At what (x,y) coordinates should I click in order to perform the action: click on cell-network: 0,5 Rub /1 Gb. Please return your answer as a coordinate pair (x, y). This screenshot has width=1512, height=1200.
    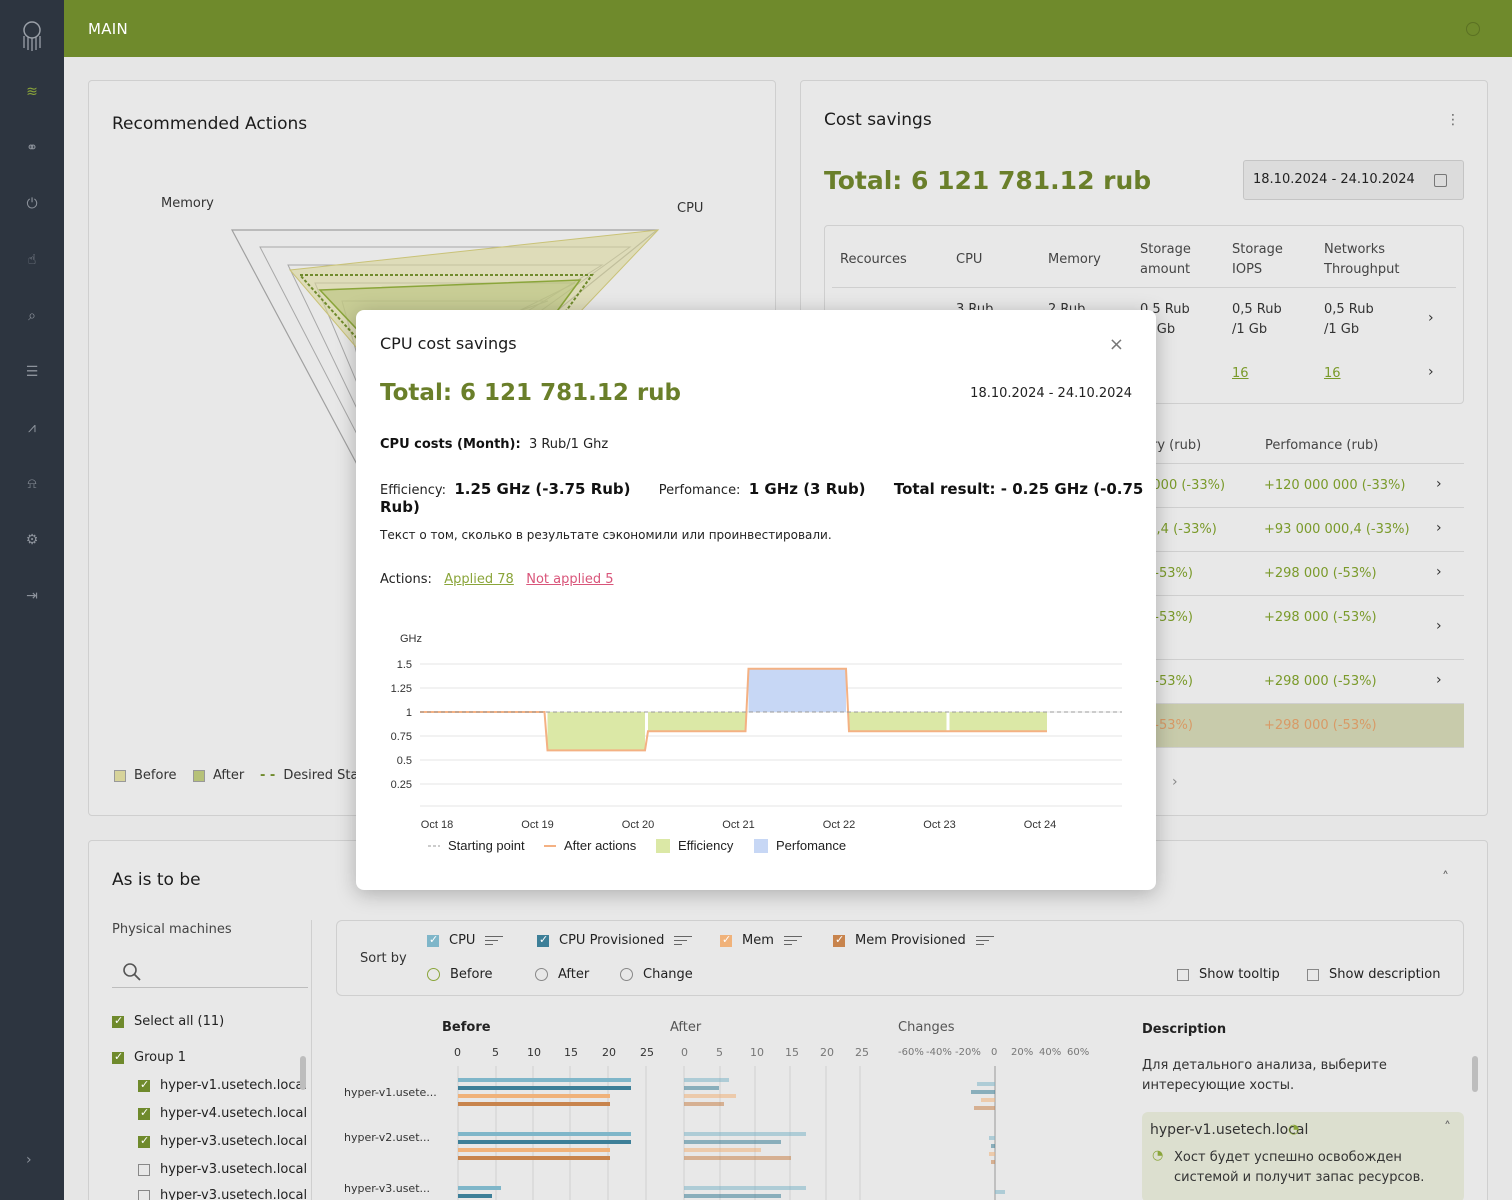
    Looking at the image, I should click on (1349, 319).